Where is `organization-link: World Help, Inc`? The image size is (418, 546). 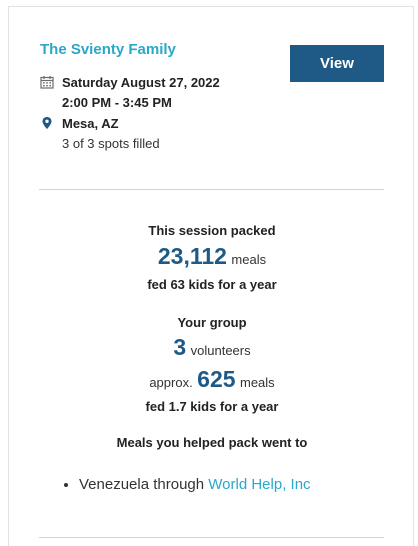 organization-link: World Help, Inc is located at coordinates (259, 484).